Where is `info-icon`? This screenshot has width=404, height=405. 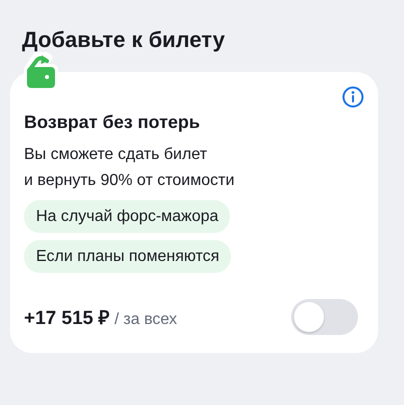 info-icon is located at coordinates (353, 97).